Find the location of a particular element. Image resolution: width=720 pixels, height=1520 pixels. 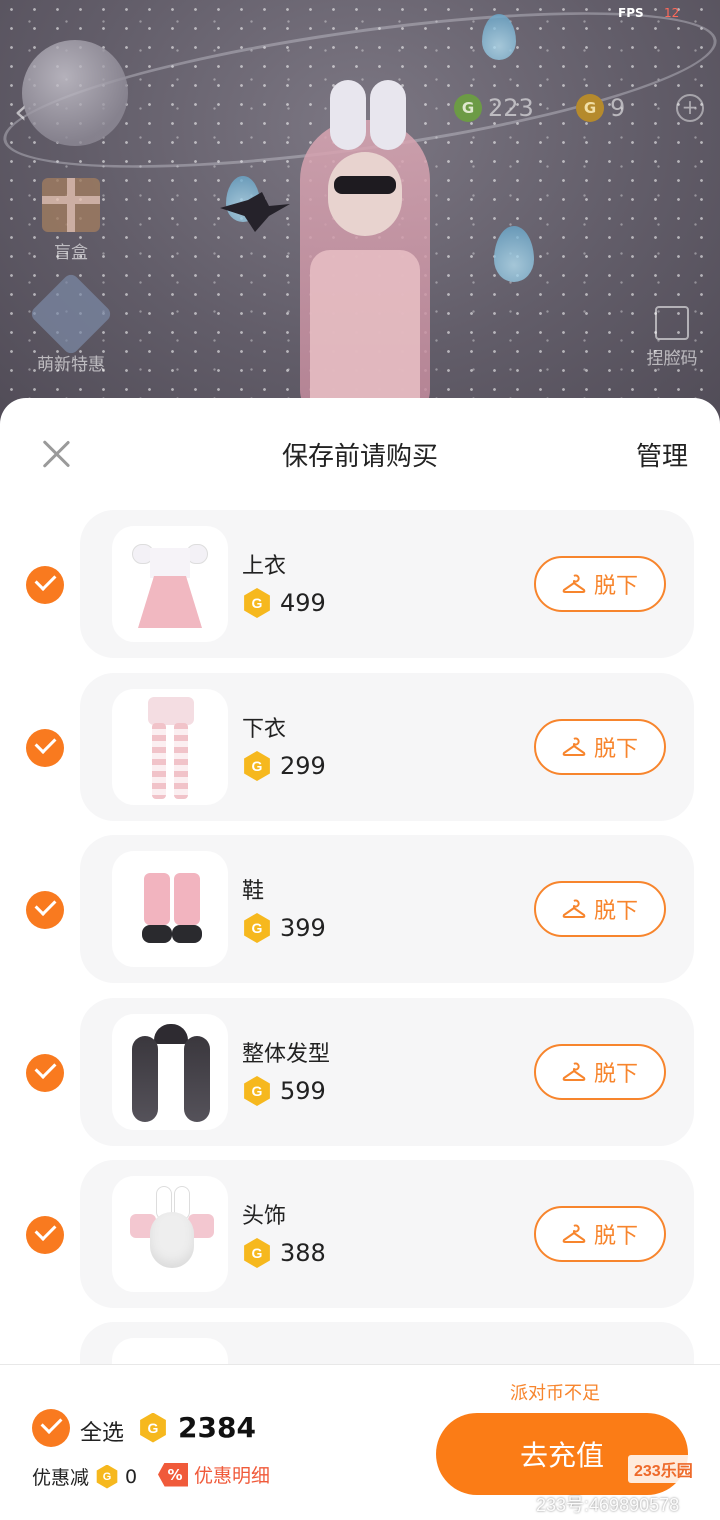

avatar-blindfold is located at coordinates (365, 185).